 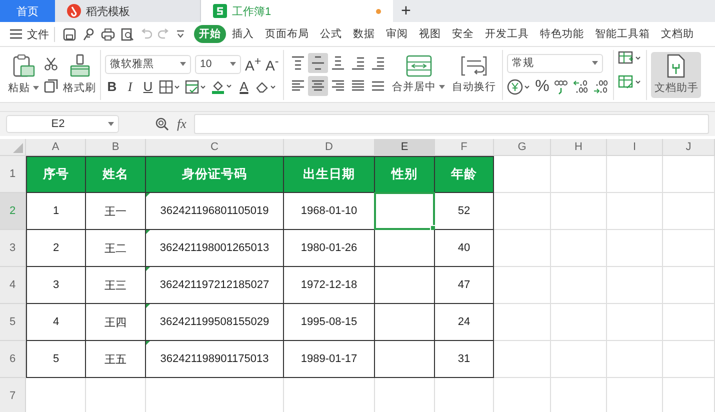 What do you see at coordinates (69, 34) in the screenshot?
I see `save-icon` at bounding box center [69, 34].